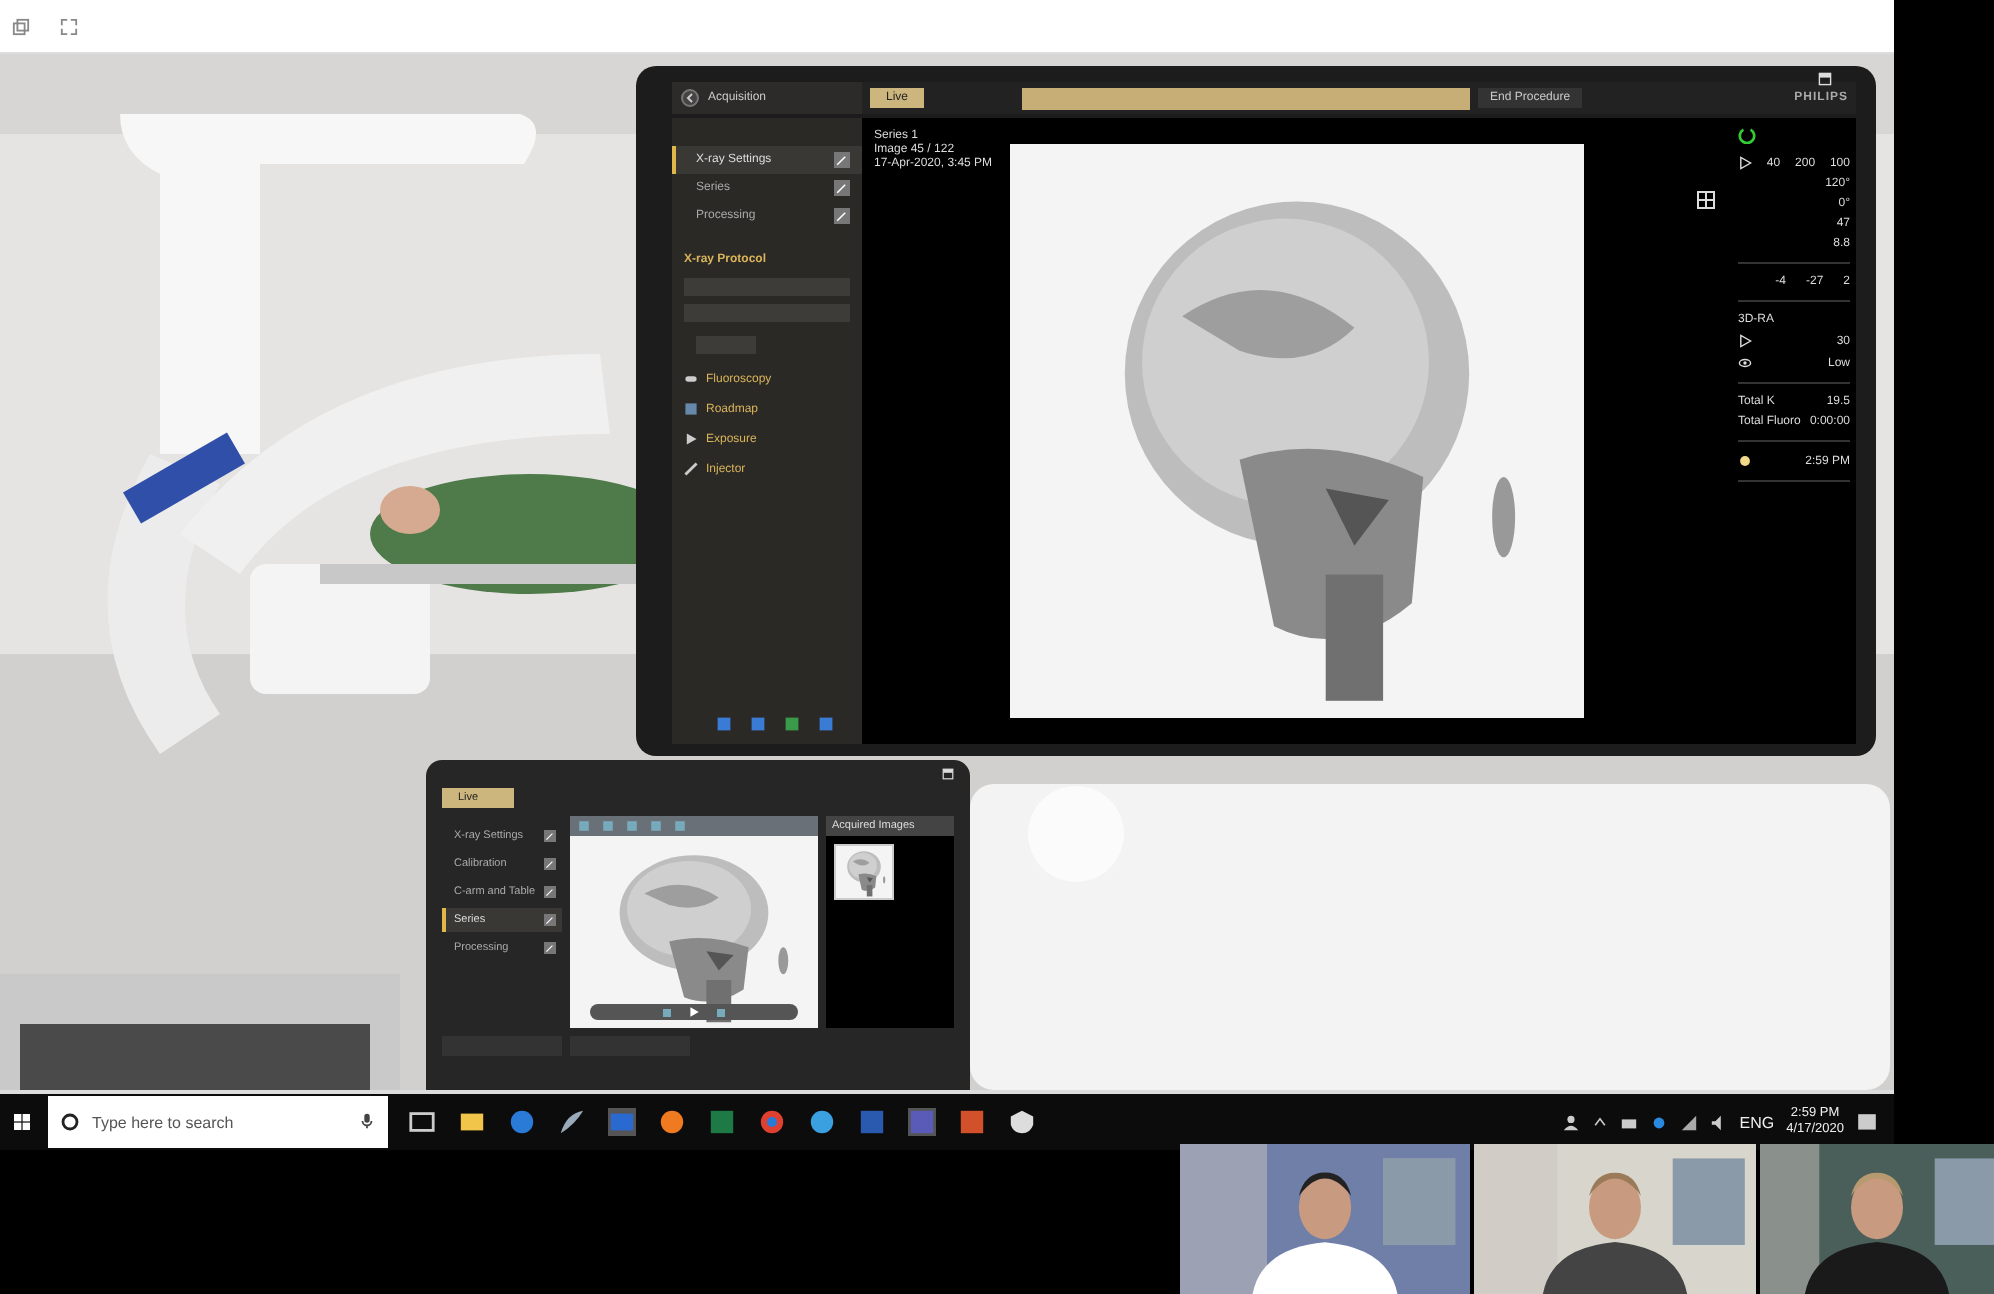 This screenshot has width=1994, height=1294. Describe the element at coordinates (218, 1122) in the screenshot. I see `search-field: Type here to search` at that location.